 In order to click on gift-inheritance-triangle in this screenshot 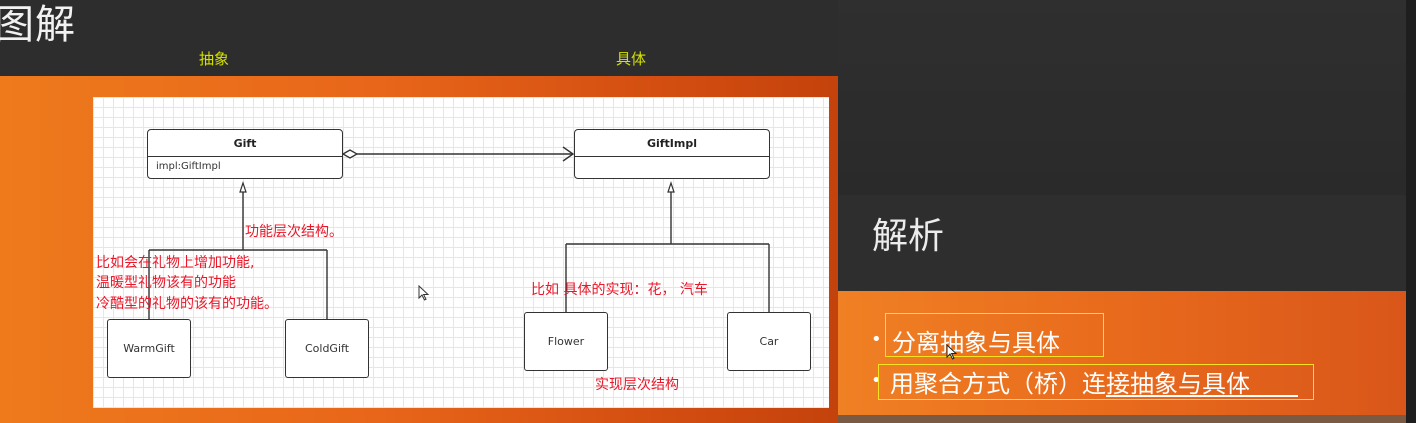, I will do `click(243, 187)`.